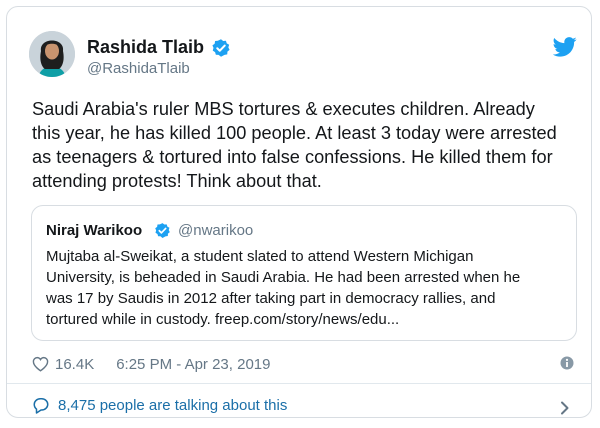 This screenshot has width=600, height=428. Describe the element at coordinates (567, 363) in the screenshot. I see `info-icon` at that location.